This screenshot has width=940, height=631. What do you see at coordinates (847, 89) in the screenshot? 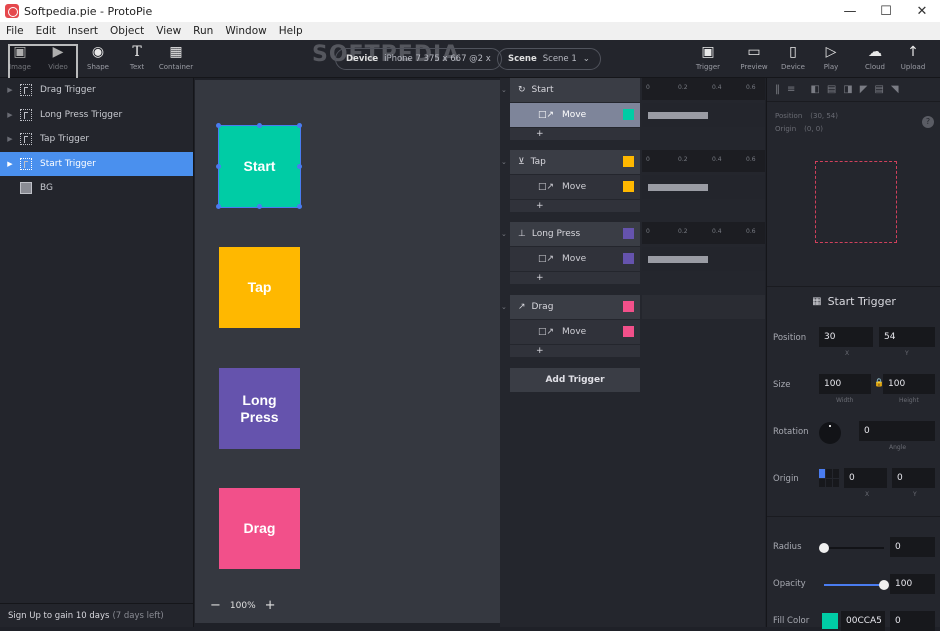
I see `align-right-icon: ◨` at bounding box center [847, 89].